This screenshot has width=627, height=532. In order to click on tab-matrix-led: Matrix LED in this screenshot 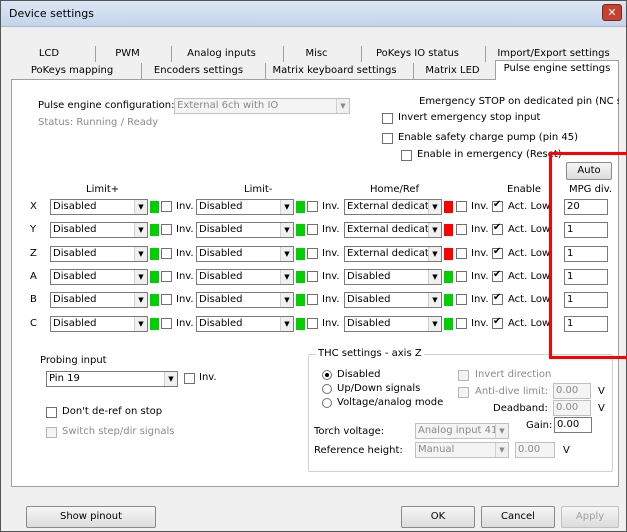, I will do `click(452, 71)`.